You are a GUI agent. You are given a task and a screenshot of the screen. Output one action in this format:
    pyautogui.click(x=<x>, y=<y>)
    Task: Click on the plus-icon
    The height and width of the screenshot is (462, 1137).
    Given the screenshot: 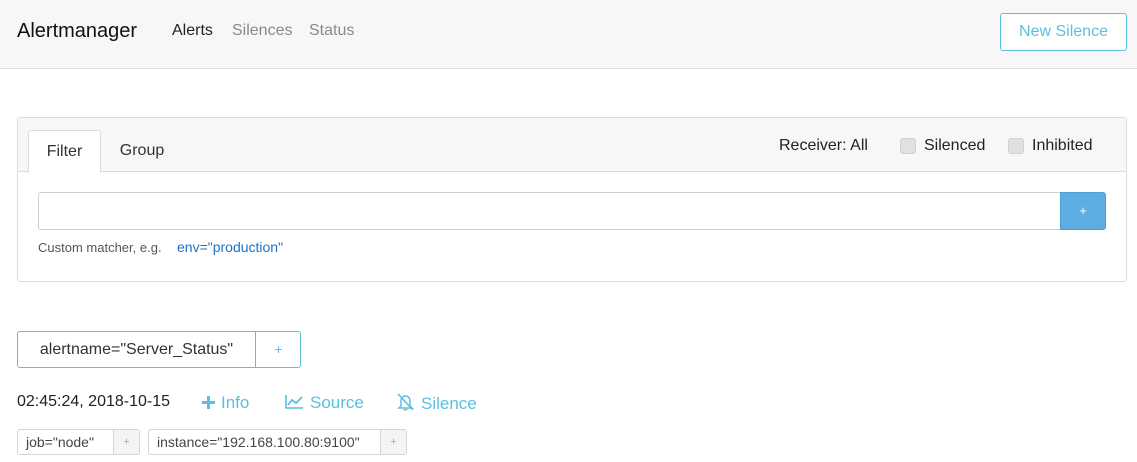 What is the action you would take?
    pyautogui.click(x=208, y=404)
    